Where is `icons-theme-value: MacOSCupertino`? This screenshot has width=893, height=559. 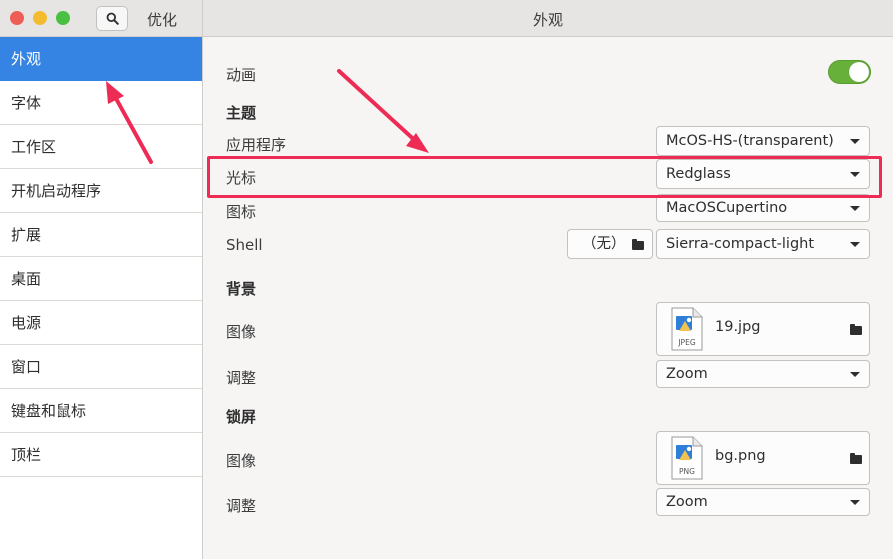
icons-theme-value: MacOSCupertino is located at coordinates (727, 208).